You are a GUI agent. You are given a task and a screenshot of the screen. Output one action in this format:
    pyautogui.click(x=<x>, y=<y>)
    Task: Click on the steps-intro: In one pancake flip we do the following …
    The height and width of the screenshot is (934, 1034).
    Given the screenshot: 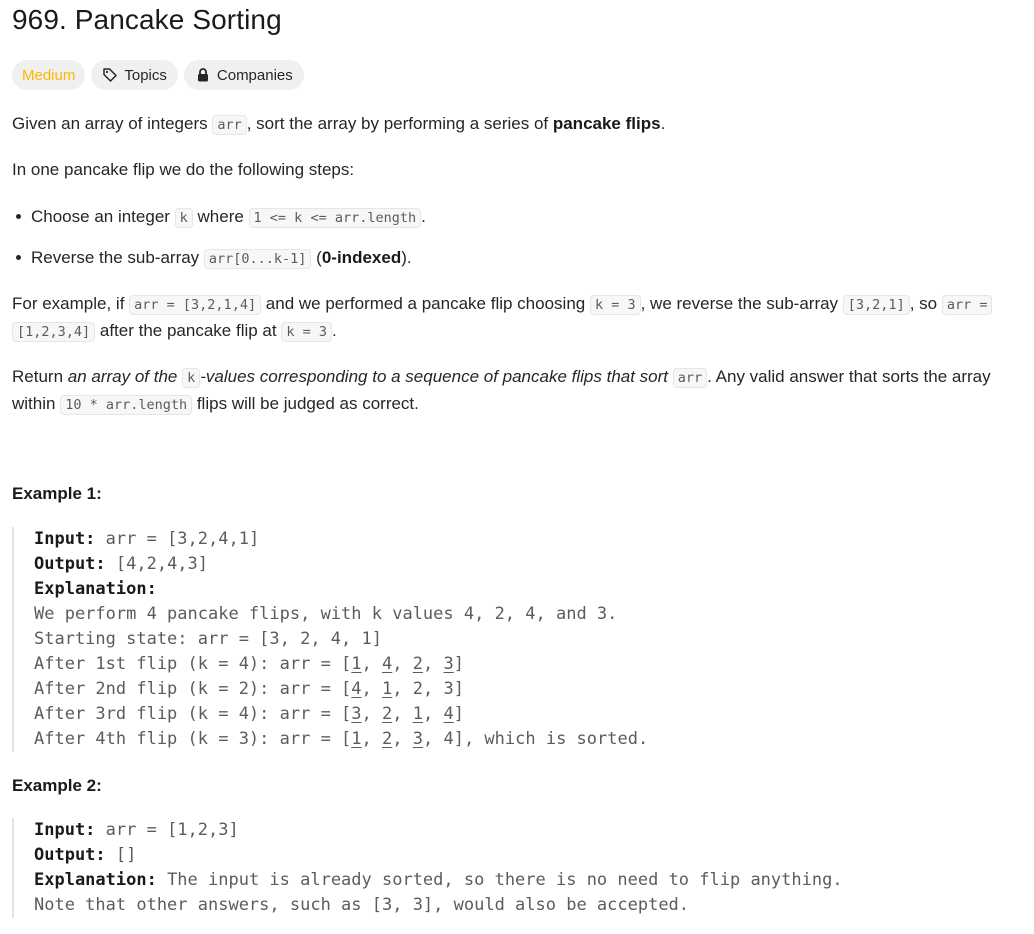 What is the action you would take?
    pyautogui.click(x=183, y=169)
    